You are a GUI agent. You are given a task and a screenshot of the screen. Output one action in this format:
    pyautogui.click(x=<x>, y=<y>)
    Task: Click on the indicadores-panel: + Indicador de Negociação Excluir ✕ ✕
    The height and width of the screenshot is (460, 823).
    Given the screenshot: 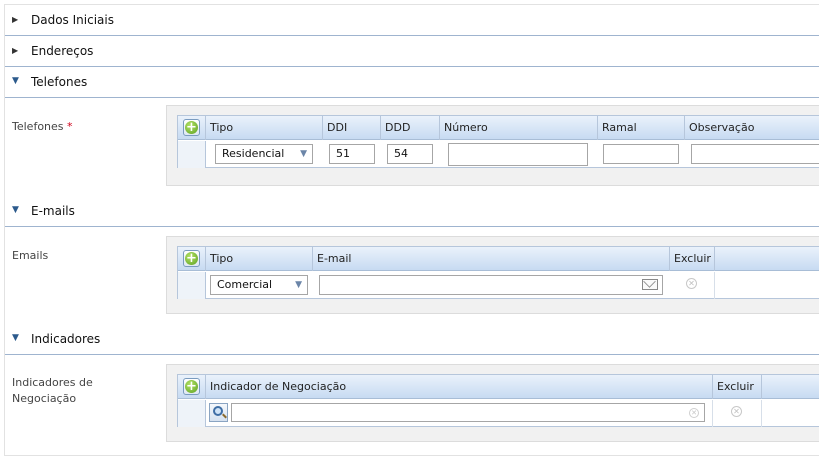 What is the action you would take?
    pyautogui.click(x=492, y=403)
    